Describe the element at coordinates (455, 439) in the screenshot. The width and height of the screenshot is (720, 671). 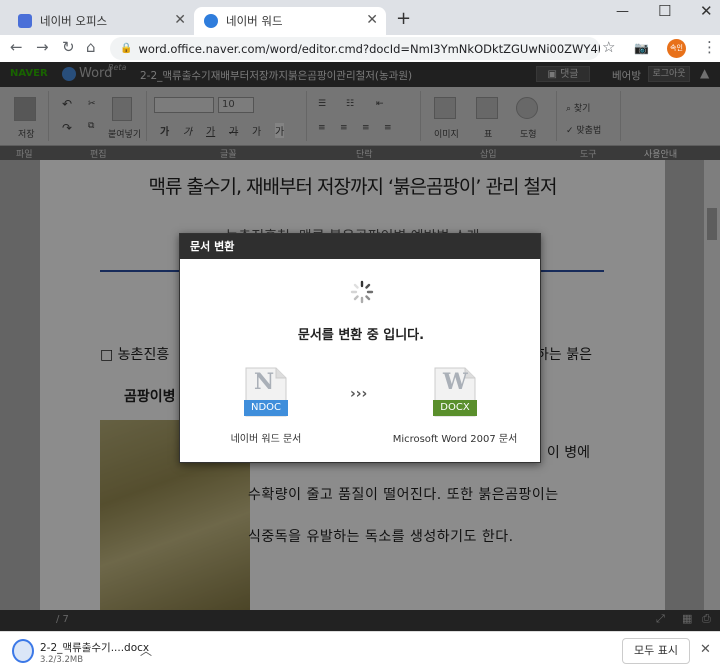
I see `docx-label: Microsoft Word 2007 문서` at that location.